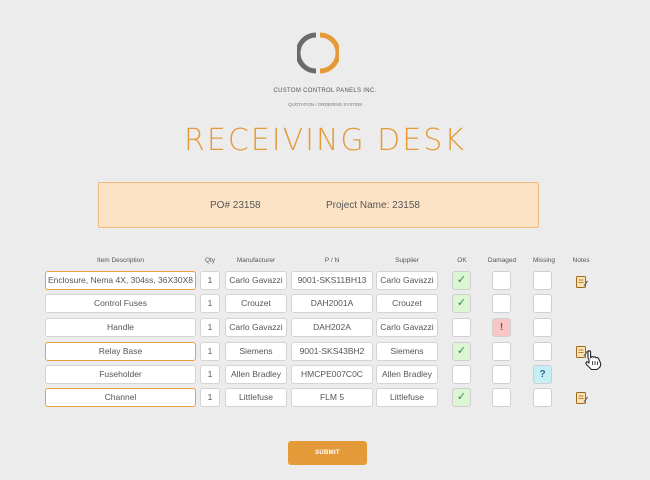 The image size is (650, 480). Describe the element at coordinates (120, 397) in the screenshot. I see `description-field: Channel` at that location.